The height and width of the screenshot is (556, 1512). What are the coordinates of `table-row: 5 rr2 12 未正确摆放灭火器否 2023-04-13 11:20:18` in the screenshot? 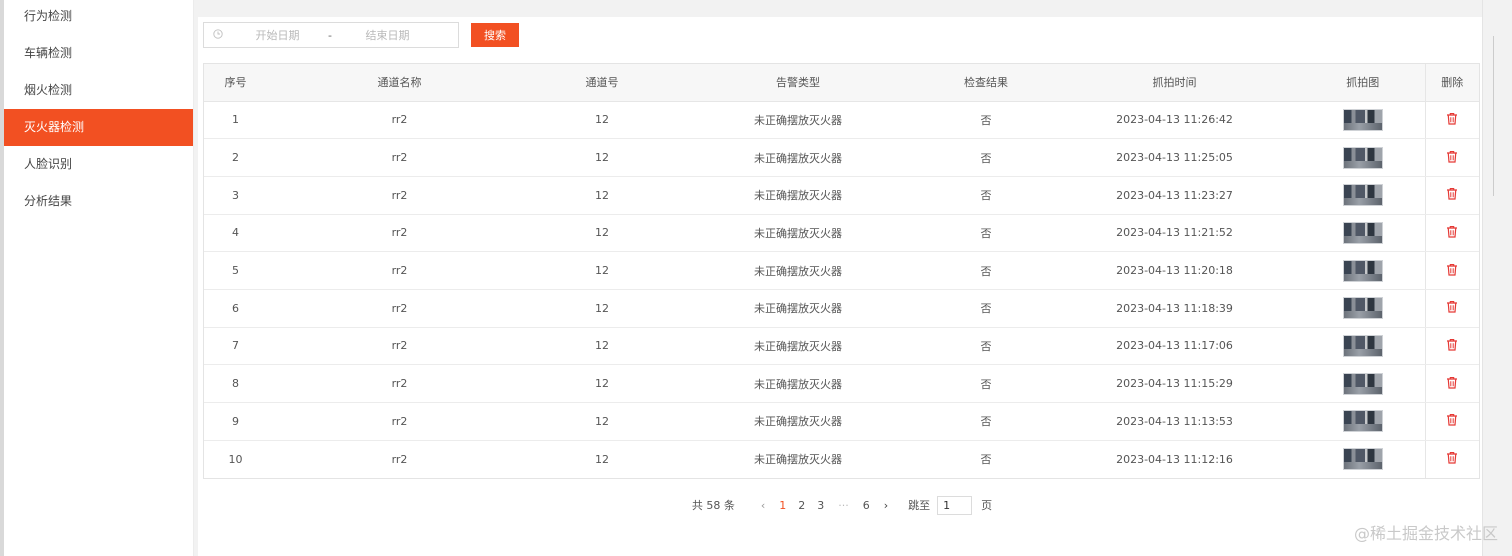 It's located at (841, 270).